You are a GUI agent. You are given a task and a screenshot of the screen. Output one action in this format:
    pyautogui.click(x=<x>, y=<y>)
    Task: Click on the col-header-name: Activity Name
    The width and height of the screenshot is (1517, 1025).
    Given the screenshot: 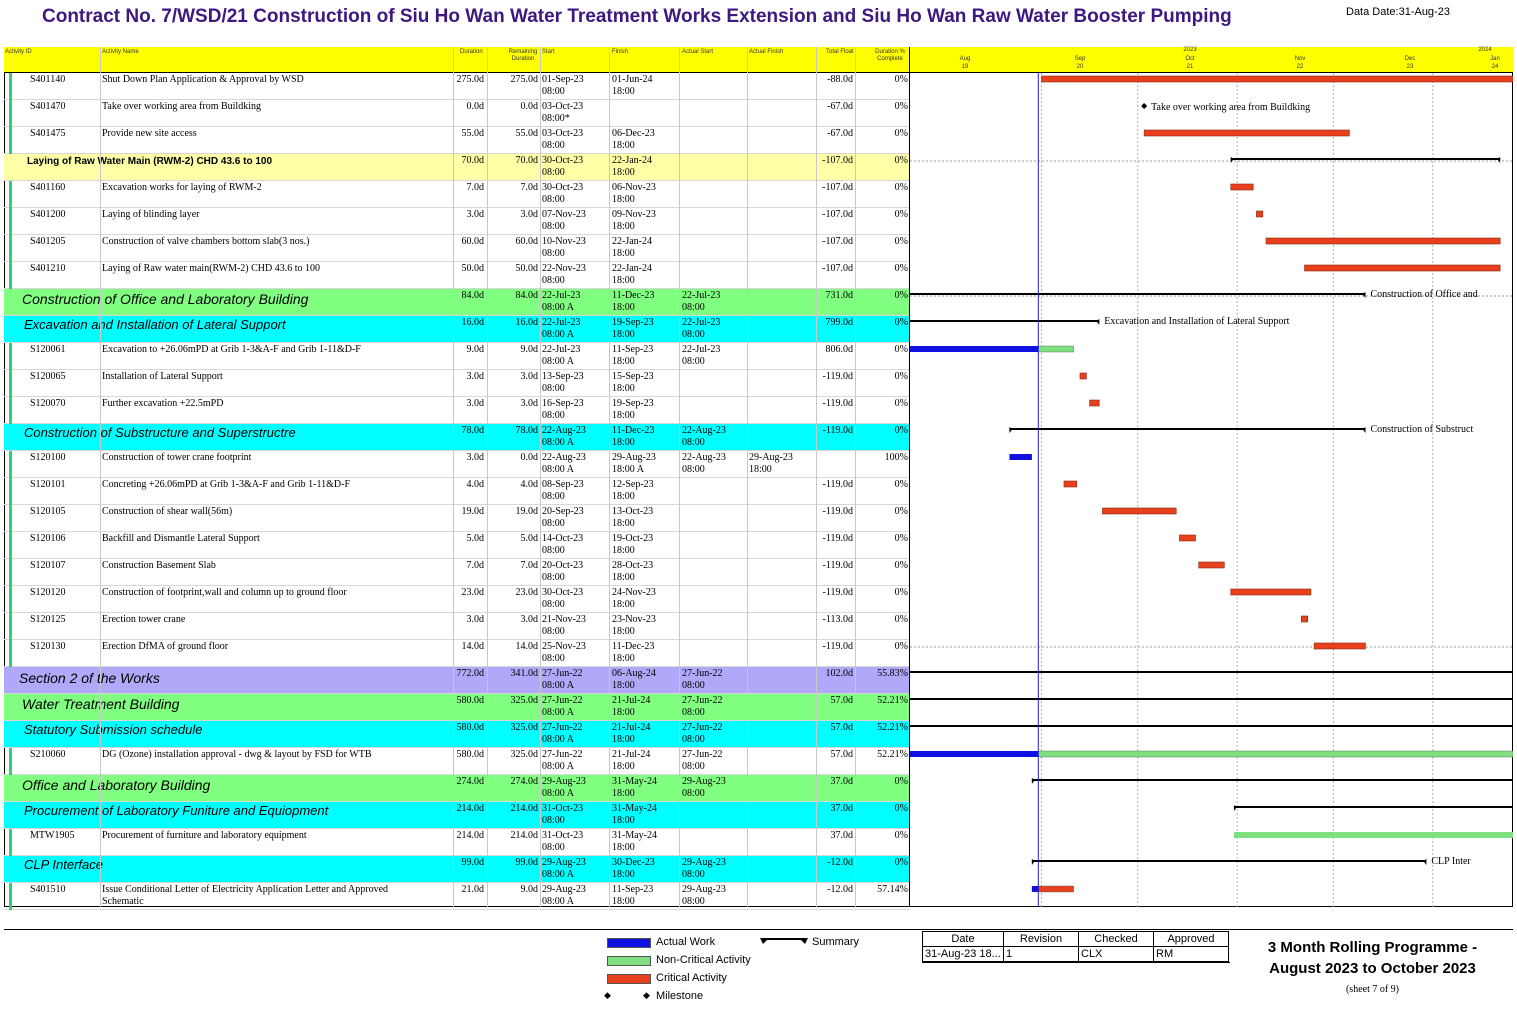 What is the action you would take?
    pyautogui.click(x=120, y=52)
    